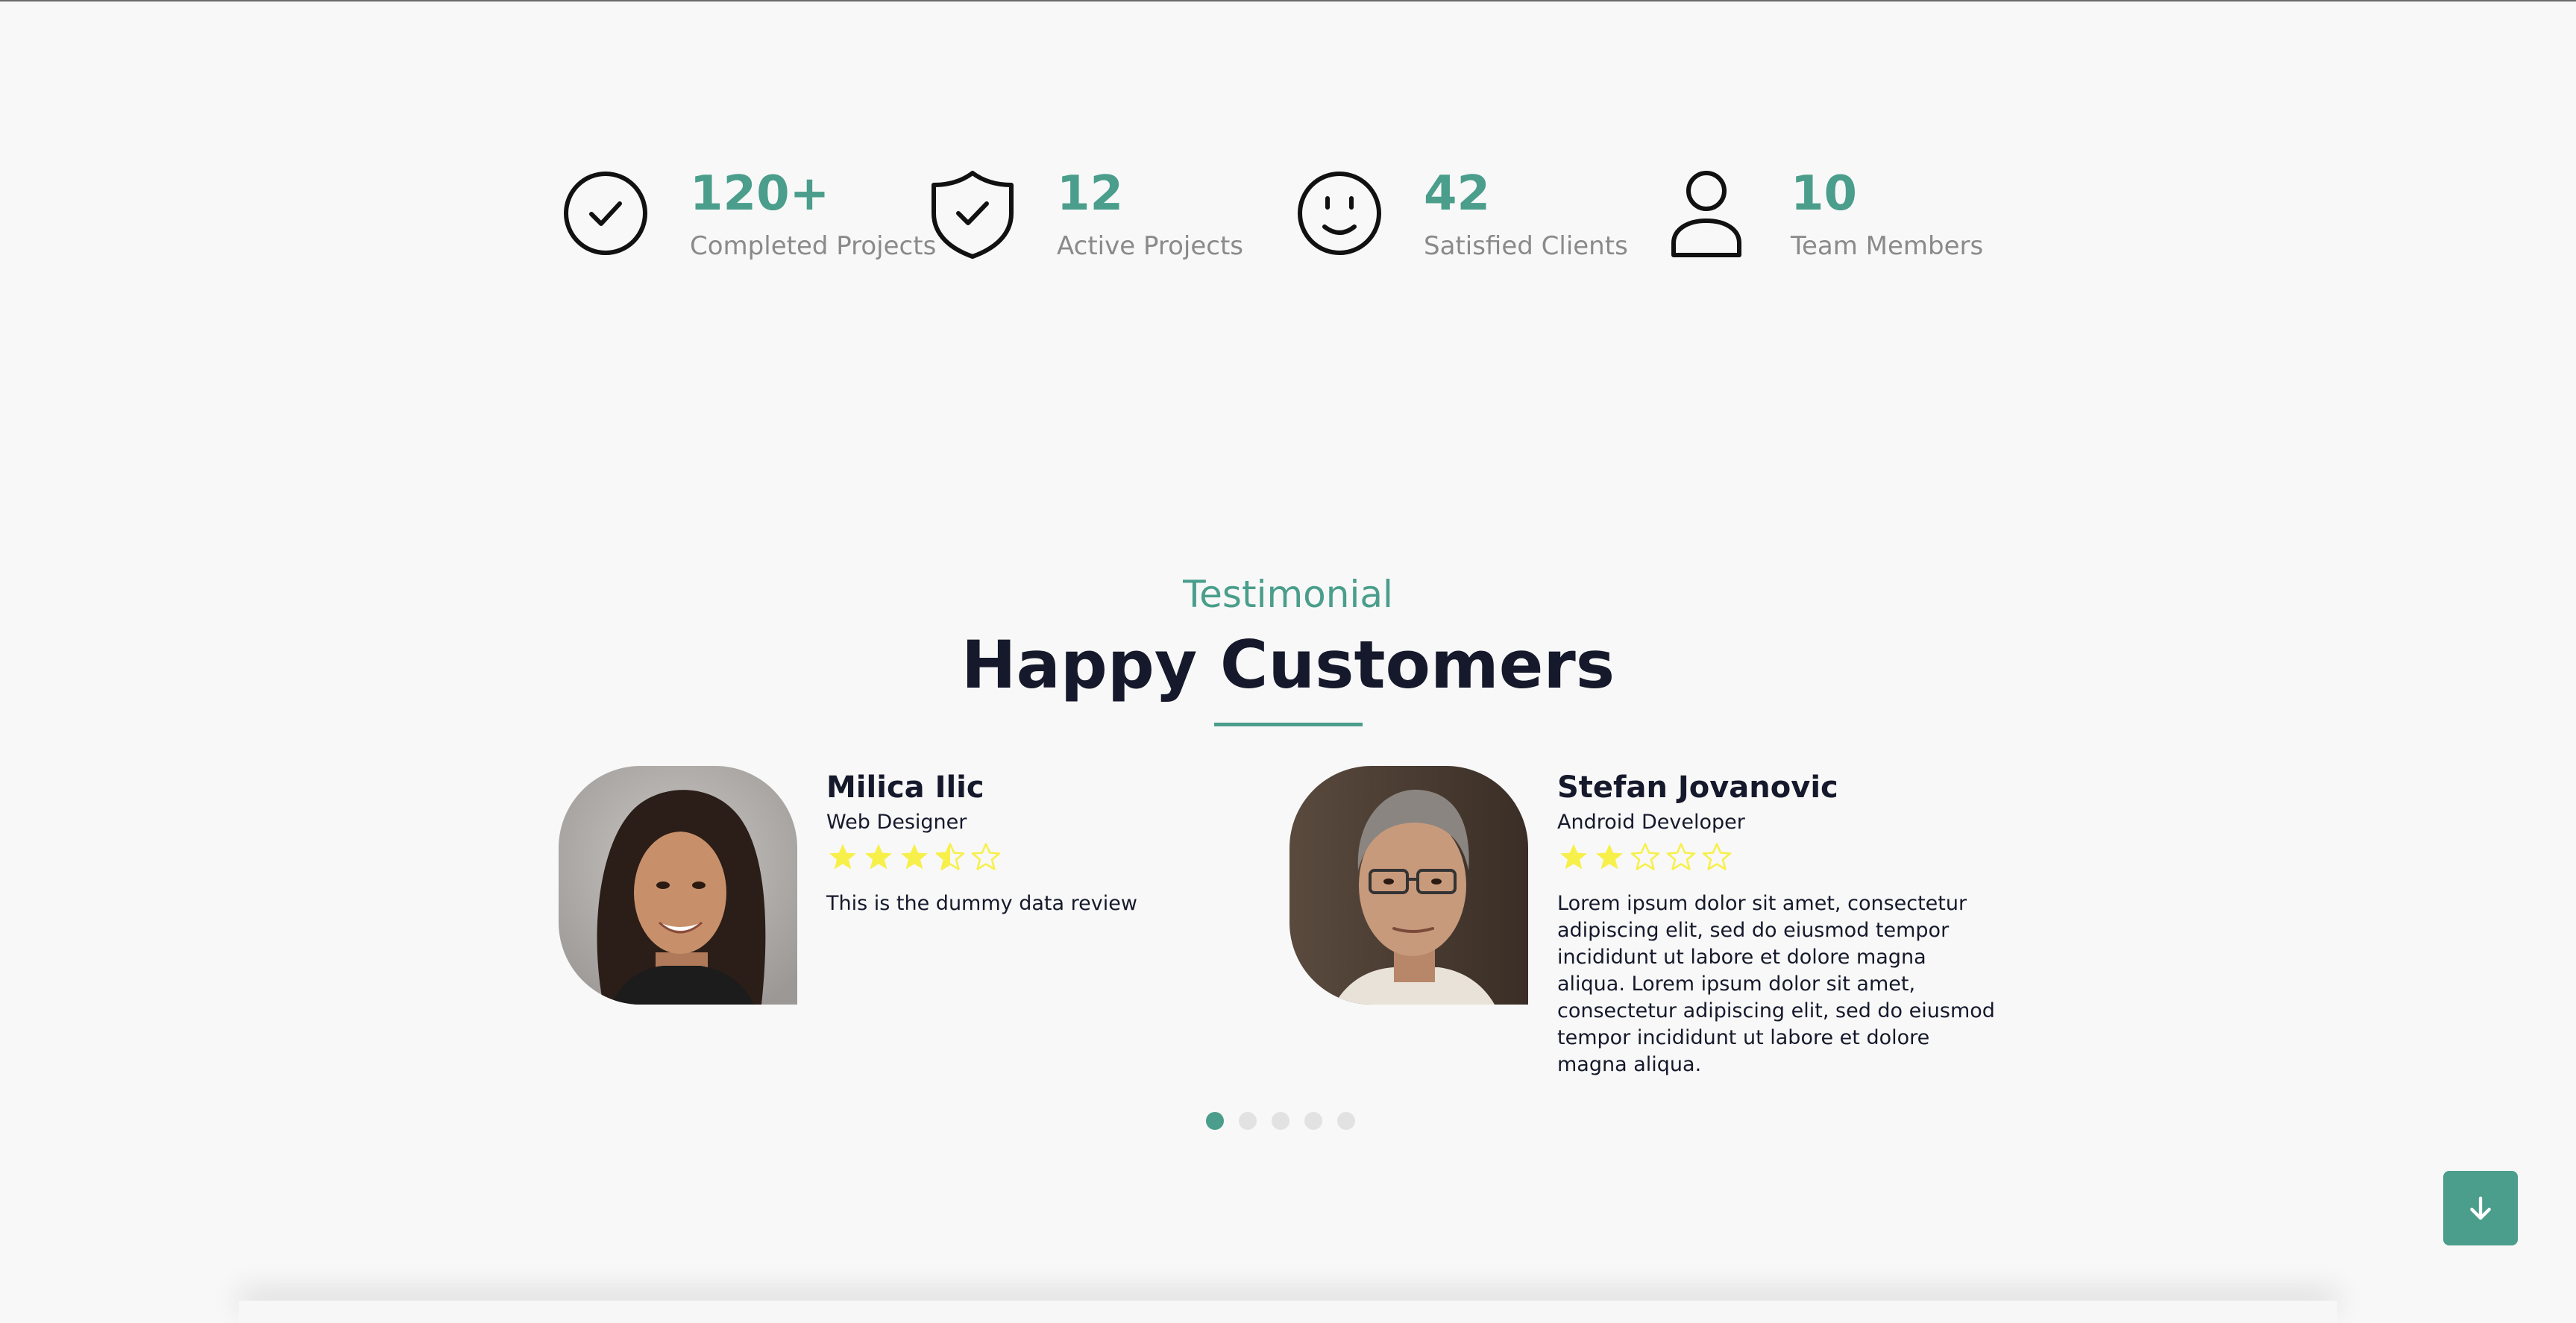 Image resolution: width=2576 pixels, height=1323 pixels. What do you see at coordinates (1526, 246) in the screenshot?
I see `stat-label: Satisfied Clients` at bounding box center [1526, 246].